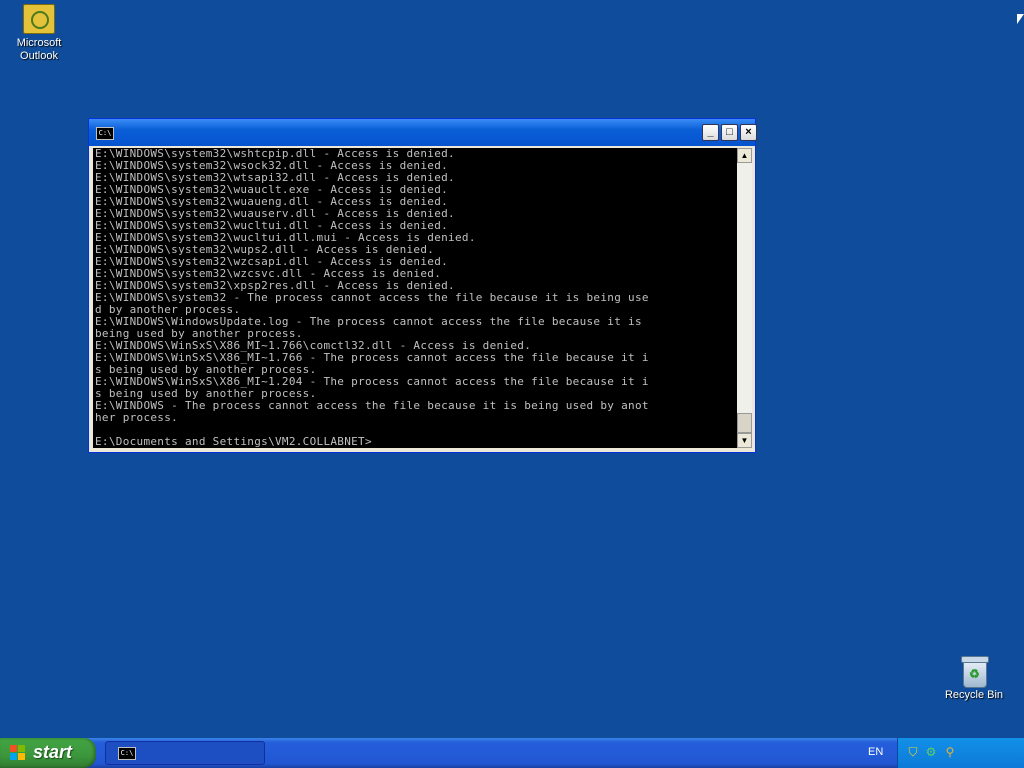 This screenshot has height=768, width=1024. What do you see at coordinates (744, 423) in the screenshot?
I see `scroll-thumb` at bounding box center [744, 423].